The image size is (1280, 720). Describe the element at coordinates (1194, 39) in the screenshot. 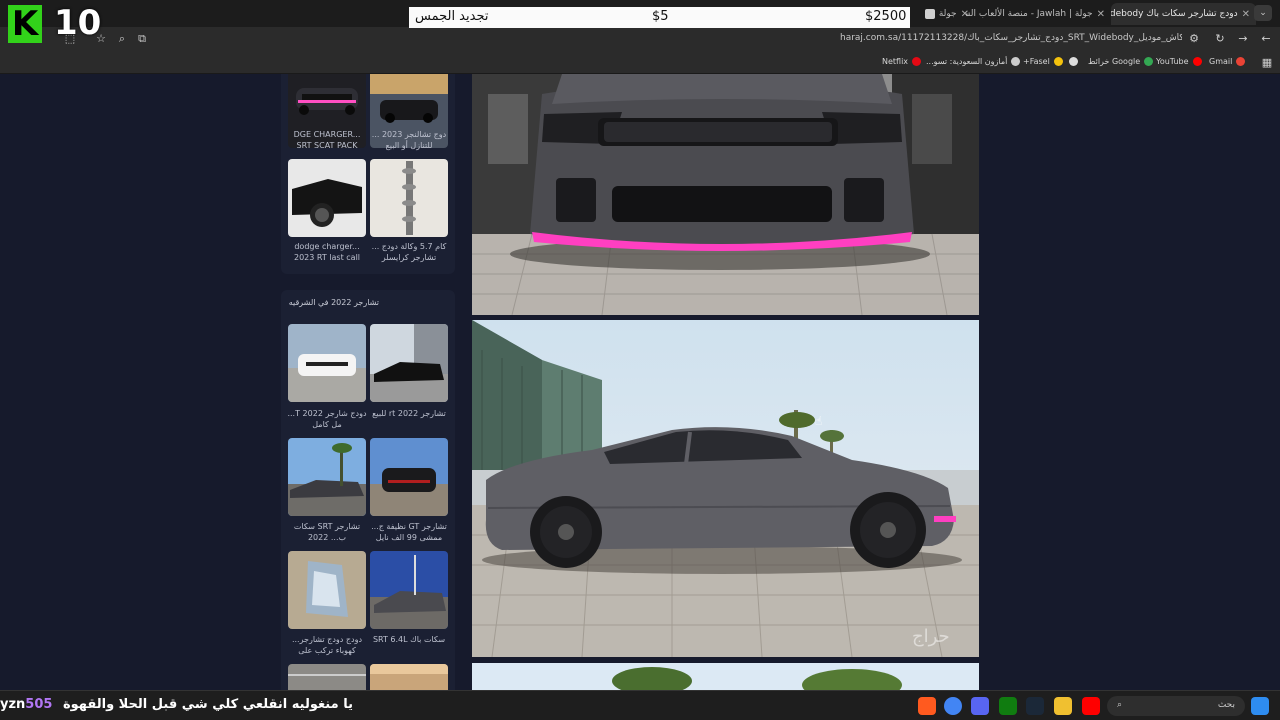

I see `site-settings-icon: ⚙` at that location.